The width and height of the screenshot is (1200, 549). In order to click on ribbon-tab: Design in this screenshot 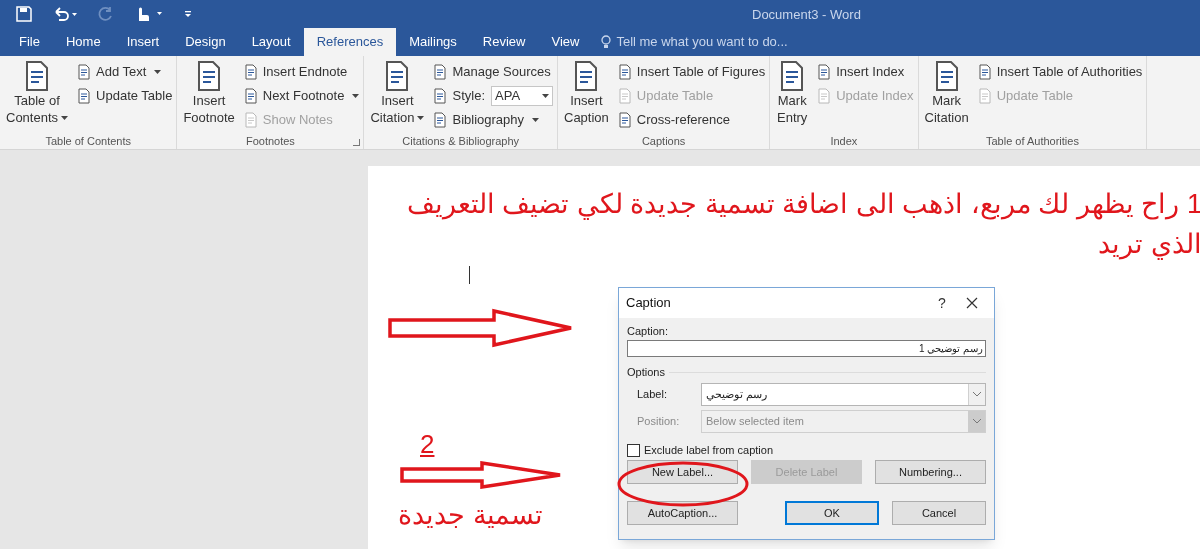, I will do `click(205, 42)`.